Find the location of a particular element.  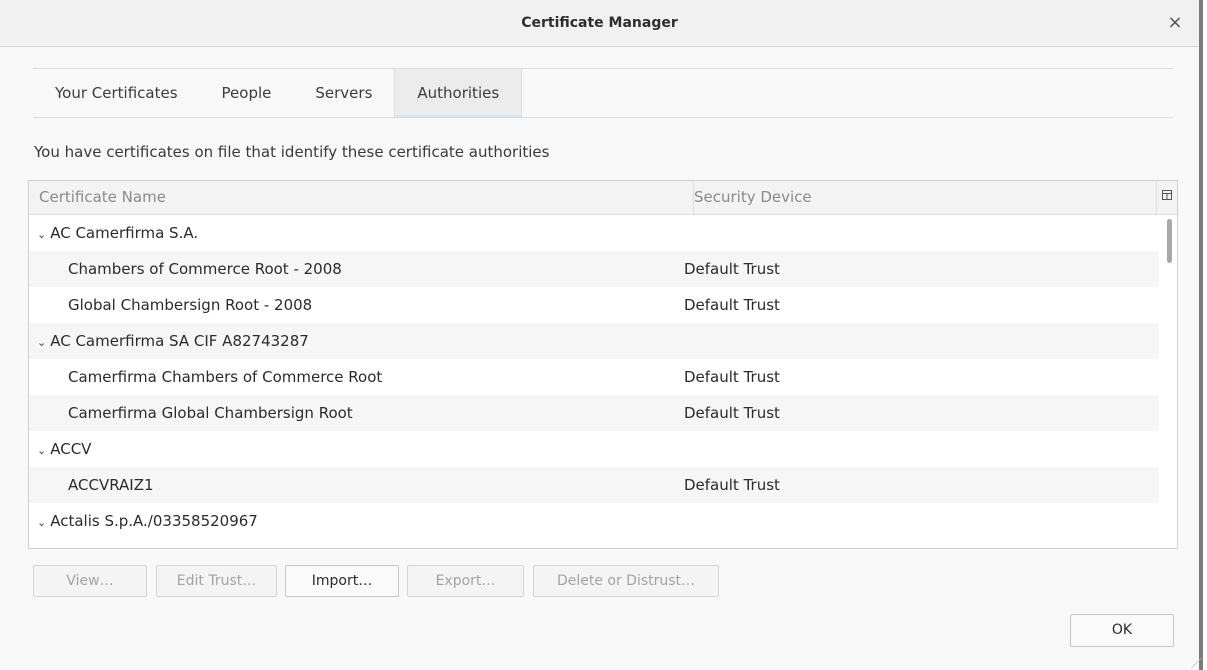

tree-row-group: ⌄ AC Camerfirma SA CIF A82743287 is located at coordinates (594, 341).